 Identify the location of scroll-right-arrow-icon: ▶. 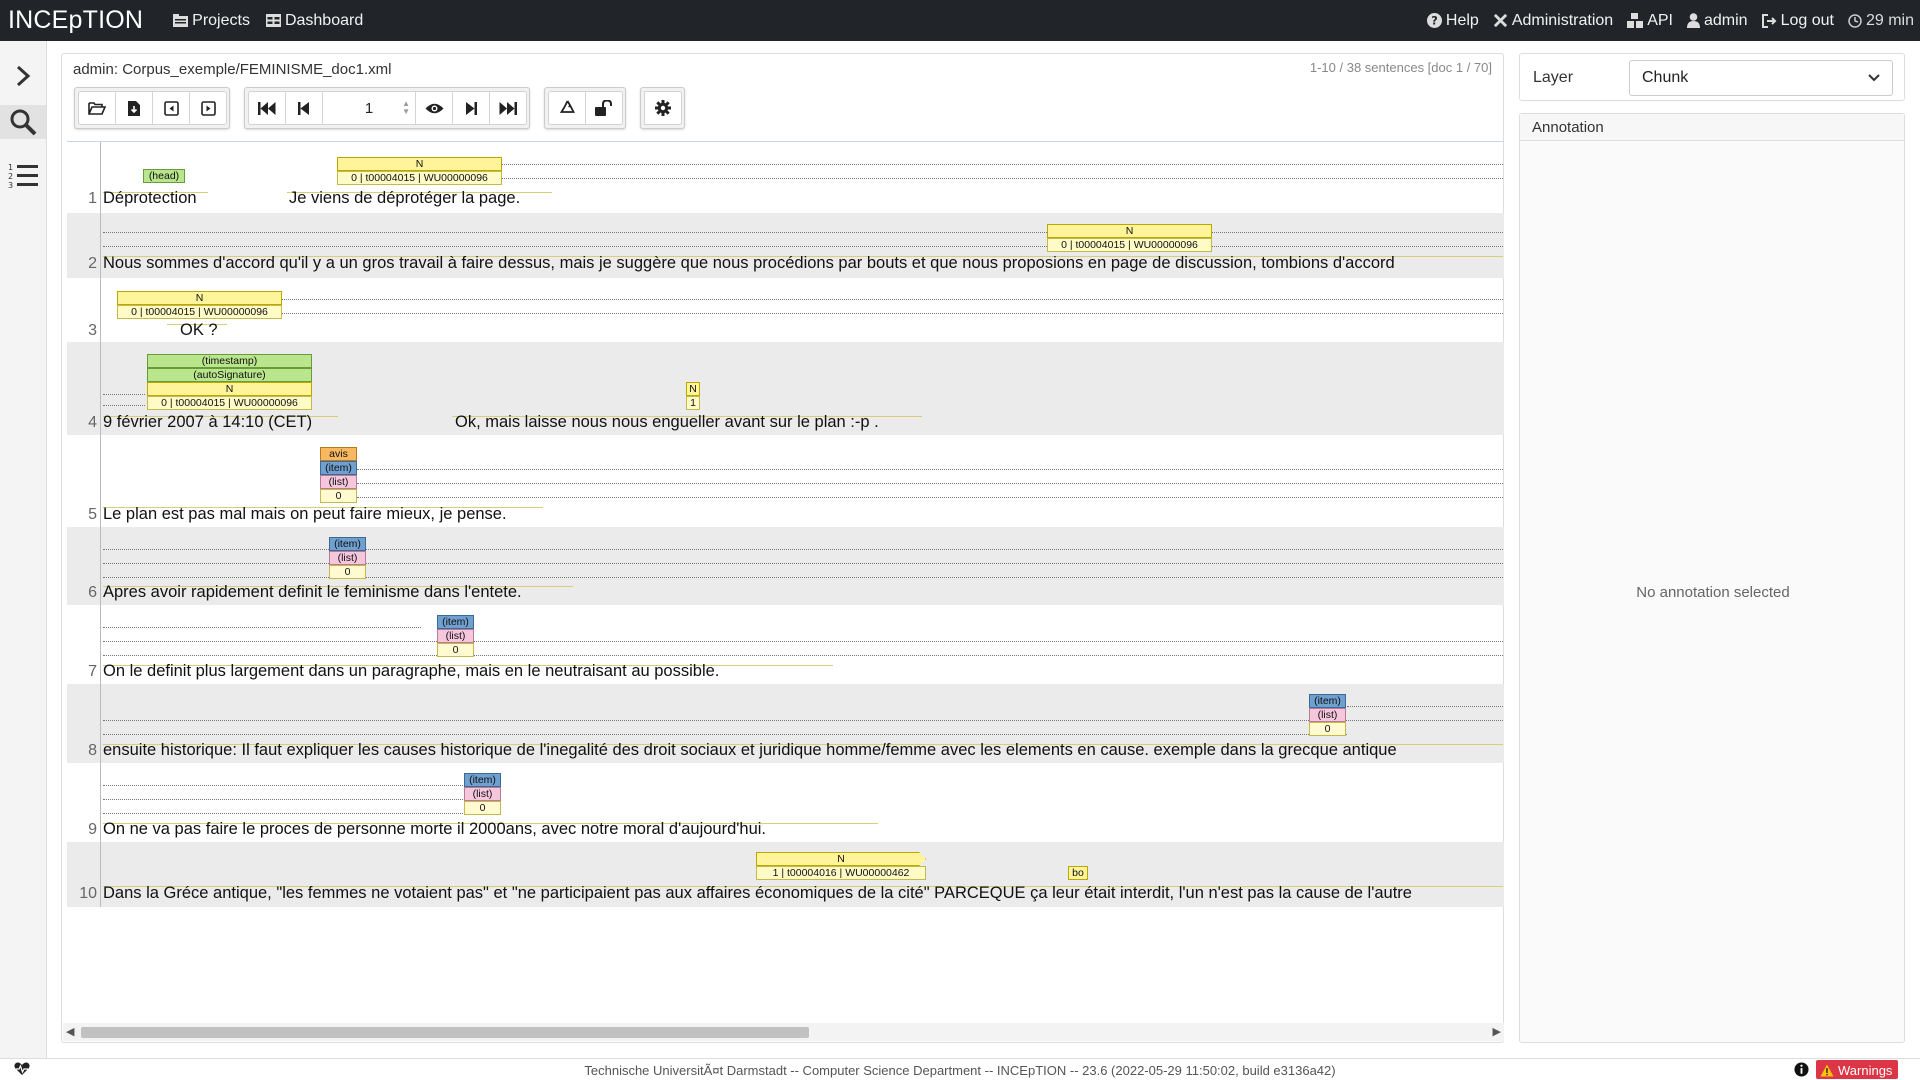
(1497, 1031).